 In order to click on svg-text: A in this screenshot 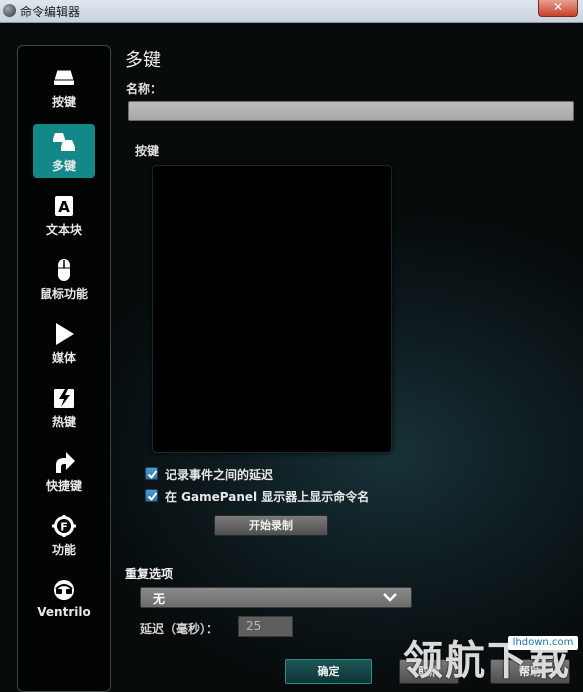, I will do `click(64, 207)`.